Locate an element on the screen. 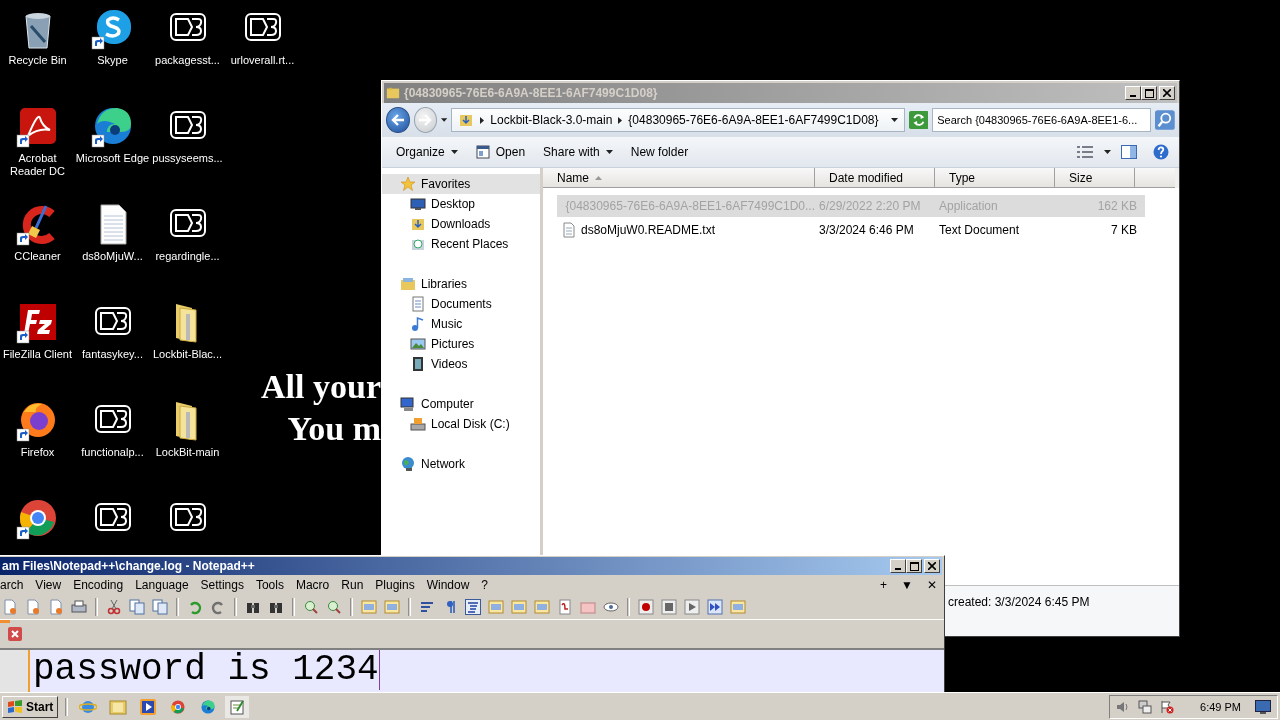 Image resolution: width=1280 pixels, height=720 pixels. toolbar-button: New folder is located at coordinates (659, 152).